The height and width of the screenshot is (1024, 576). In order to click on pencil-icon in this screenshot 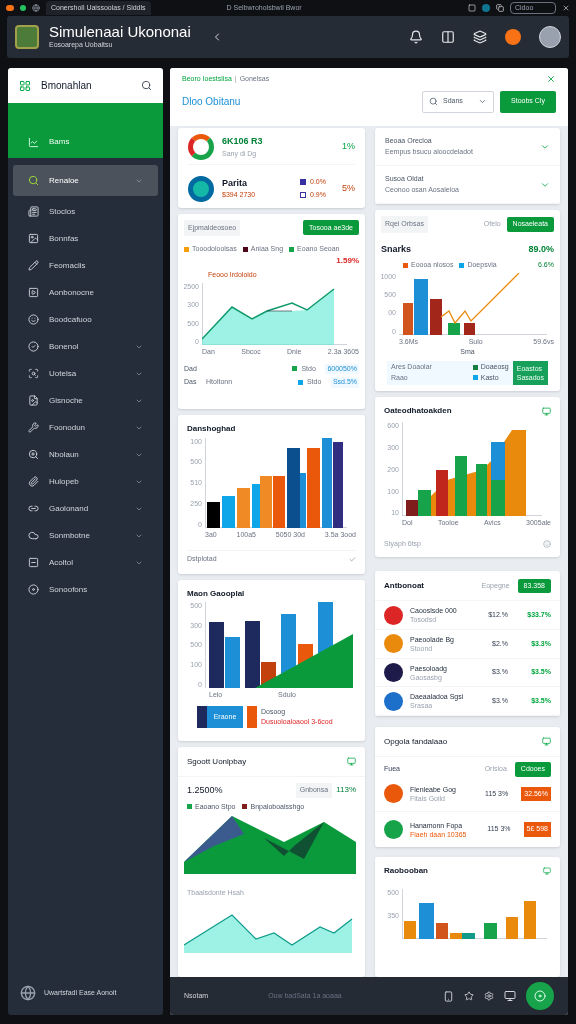, I will do `click(33, 265)`.